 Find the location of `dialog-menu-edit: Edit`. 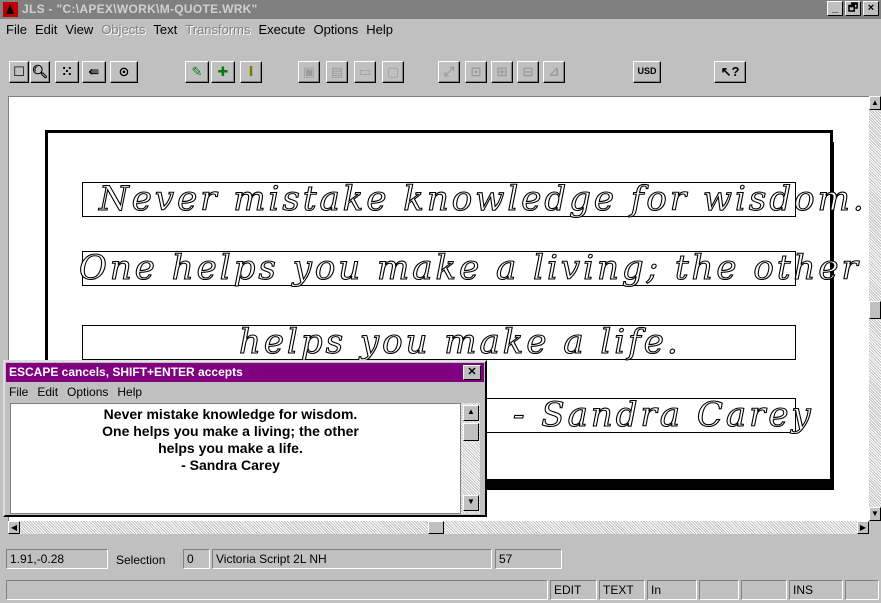

dialog-menu-edit: Edit is located at coordinates (47, 392).